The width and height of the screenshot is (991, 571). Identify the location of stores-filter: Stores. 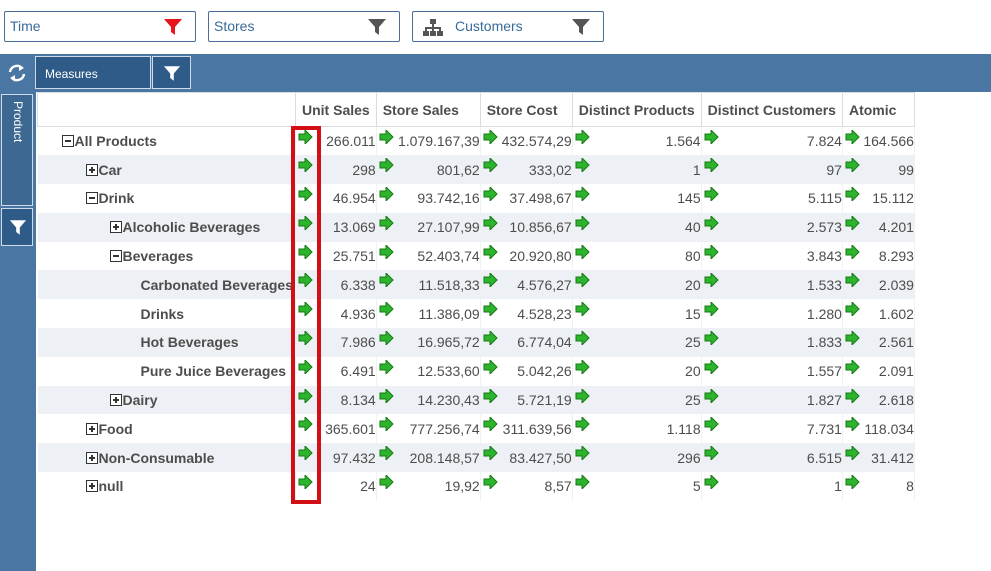
(304, 26).